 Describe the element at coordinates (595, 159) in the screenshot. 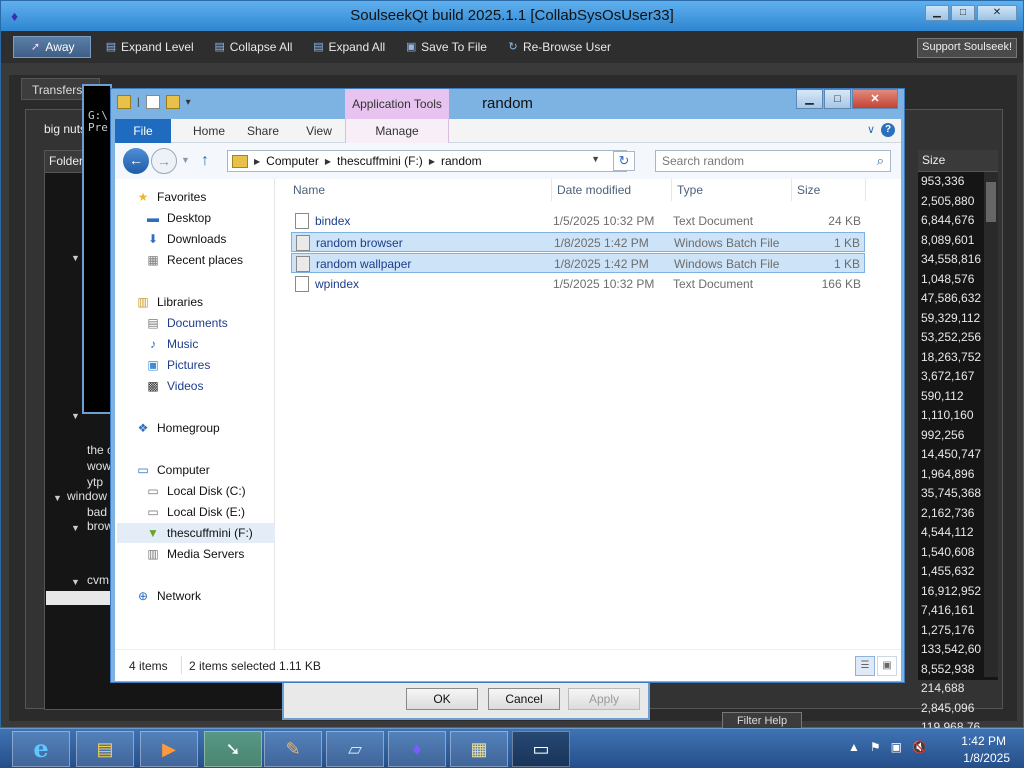

I see `chevron-down-icon: ▼` at that location.